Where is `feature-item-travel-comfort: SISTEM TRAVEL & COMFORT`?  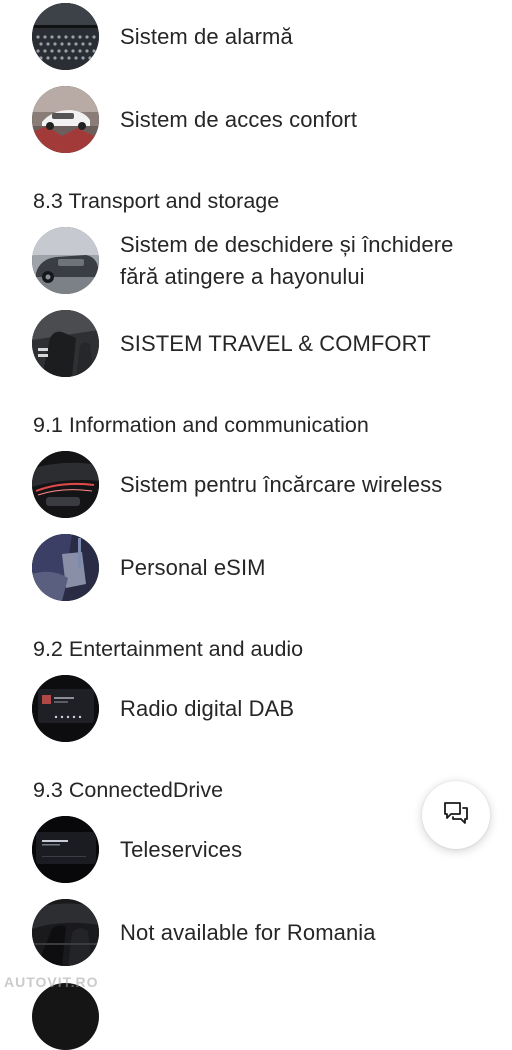 feature-item-travel-comfort: SISTEM TRAVEL & COMFORT is located at coordinates (272, 343).